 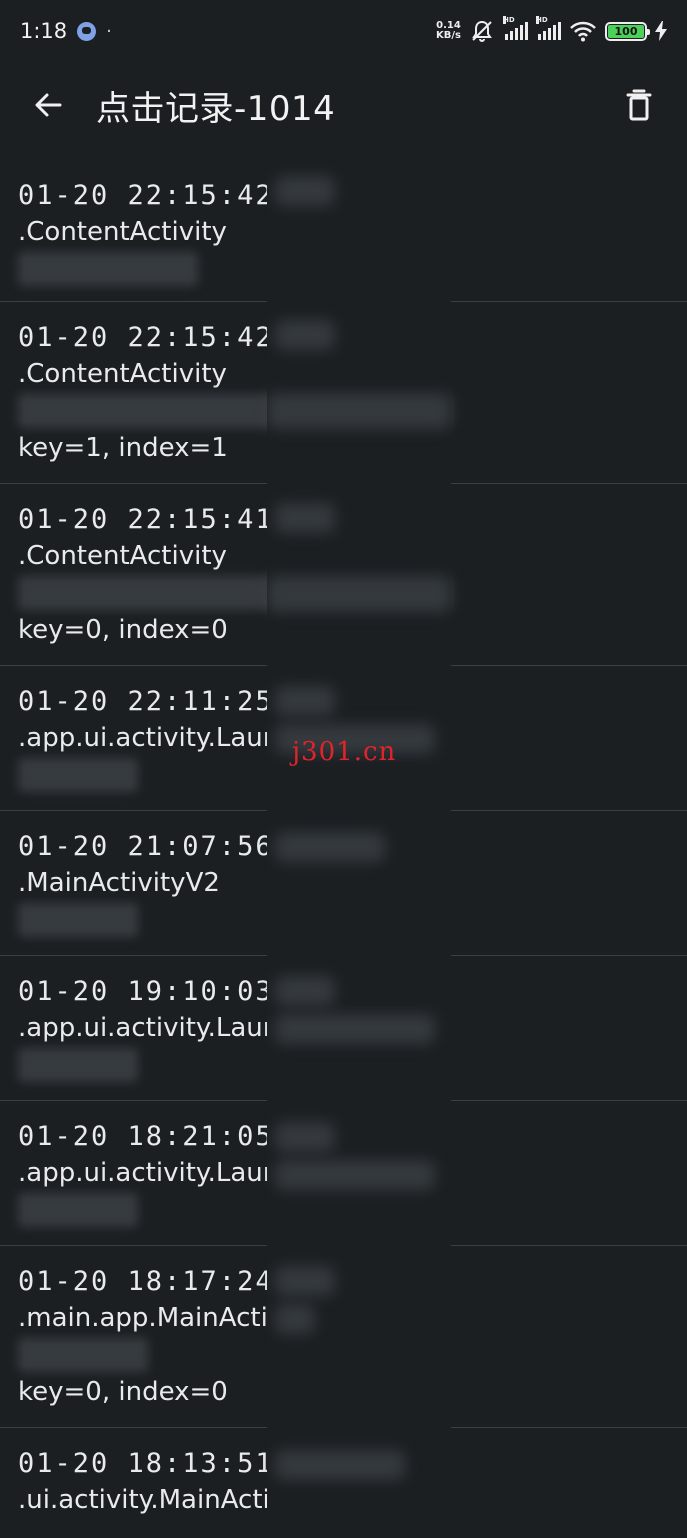 I want to click on battery-level: 100, so click(x=626, y=31).